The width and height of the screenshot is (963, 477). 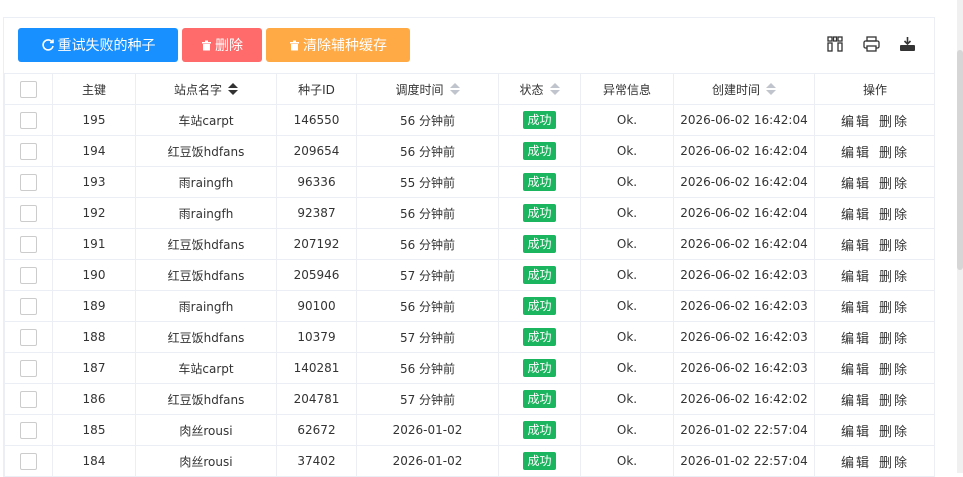 I want to click on columns-icon, so click(x=835, y=44).